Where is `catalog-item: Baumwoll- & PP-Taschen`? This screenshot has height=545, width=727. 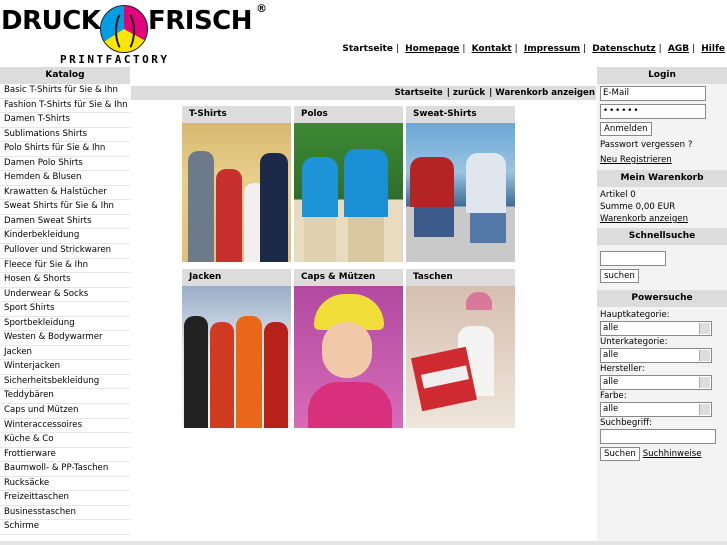 catalog-item: Baumwoll- & PP-Taschen is located at coordinates (65, 469).